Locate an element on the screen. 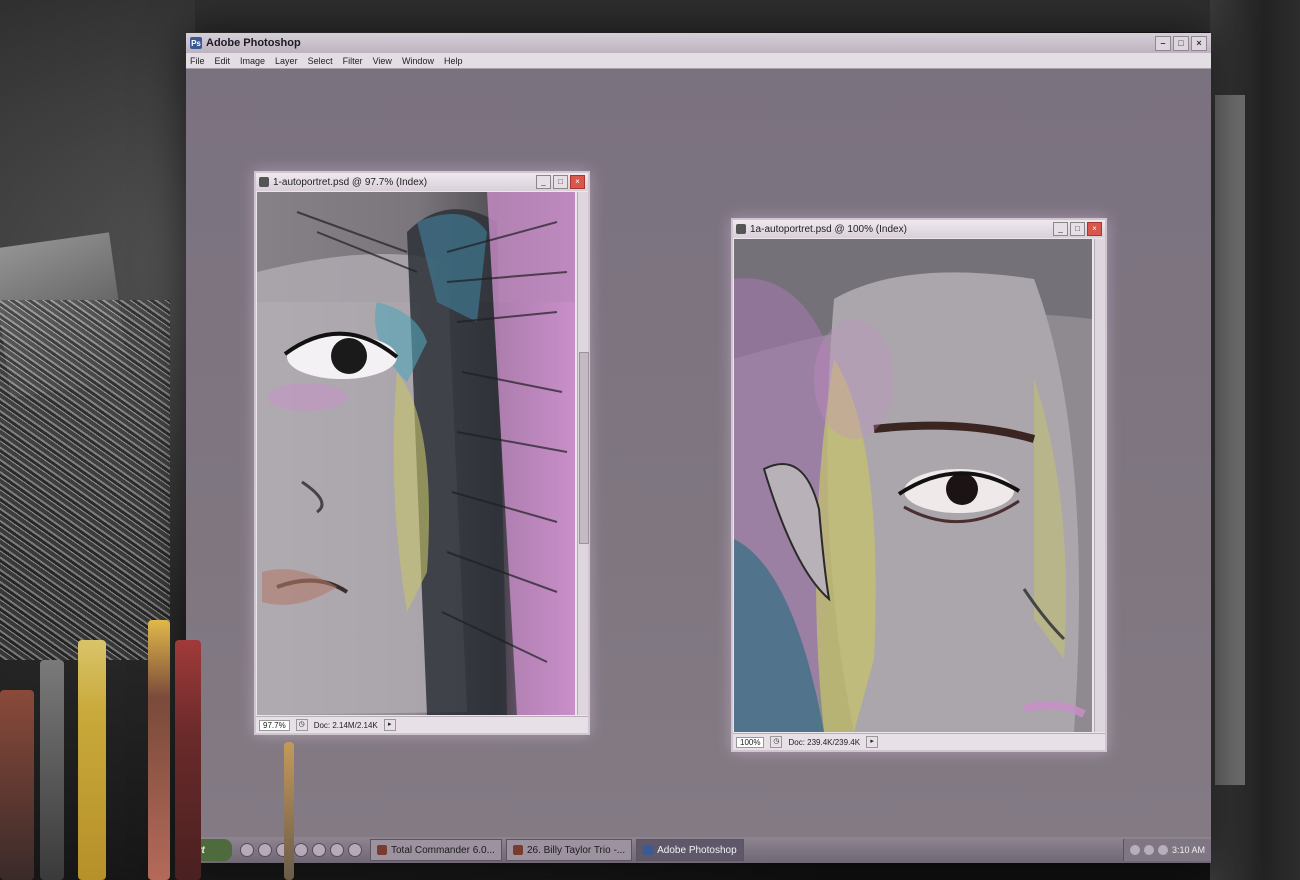 Image resolution: width=1300 pixels, height=880 pixels. photoshop-icon is located at coordinates (648, 850).